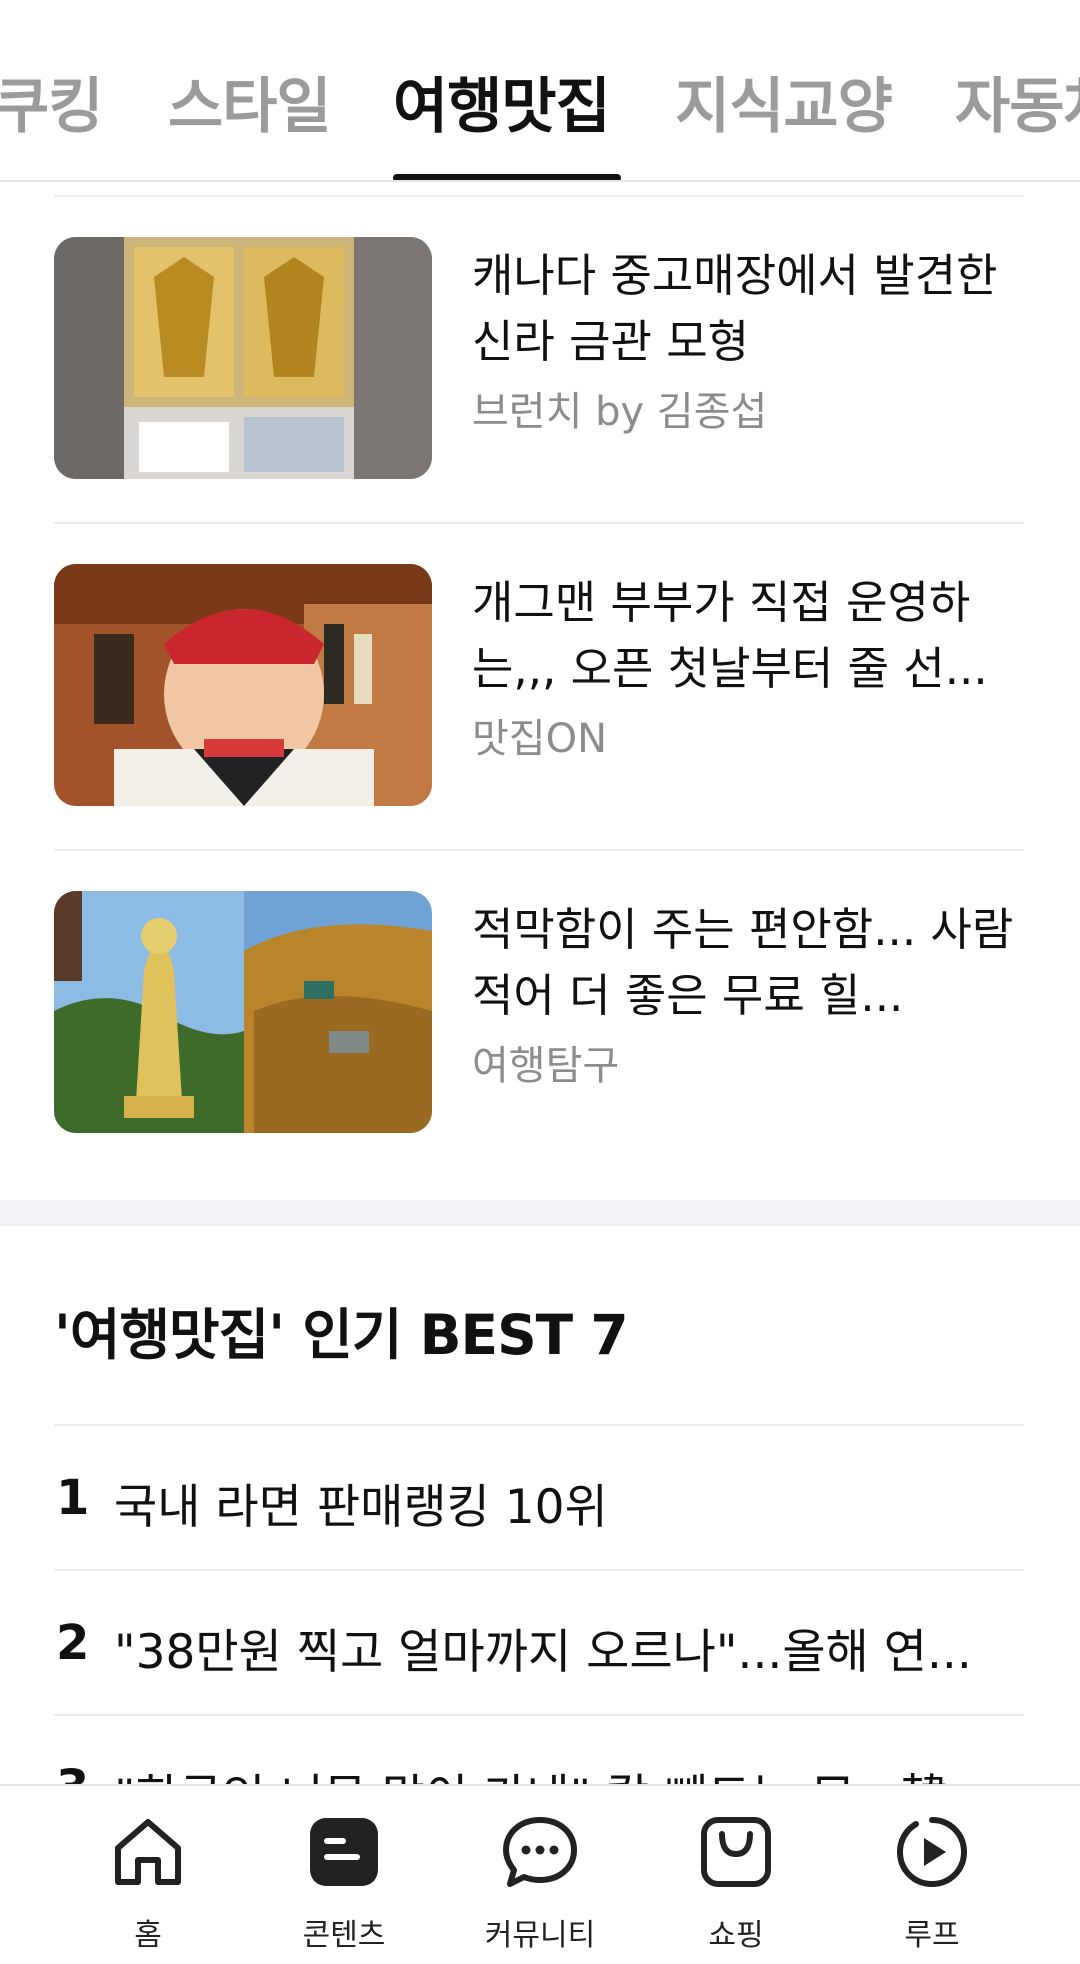 The width and height of the screenshot is (1080, 1964). What do you see at coordinates (502, 101) in the screenshot?
I see `tab-travel-food: 여행맛집` at bounding box center [502, 101].